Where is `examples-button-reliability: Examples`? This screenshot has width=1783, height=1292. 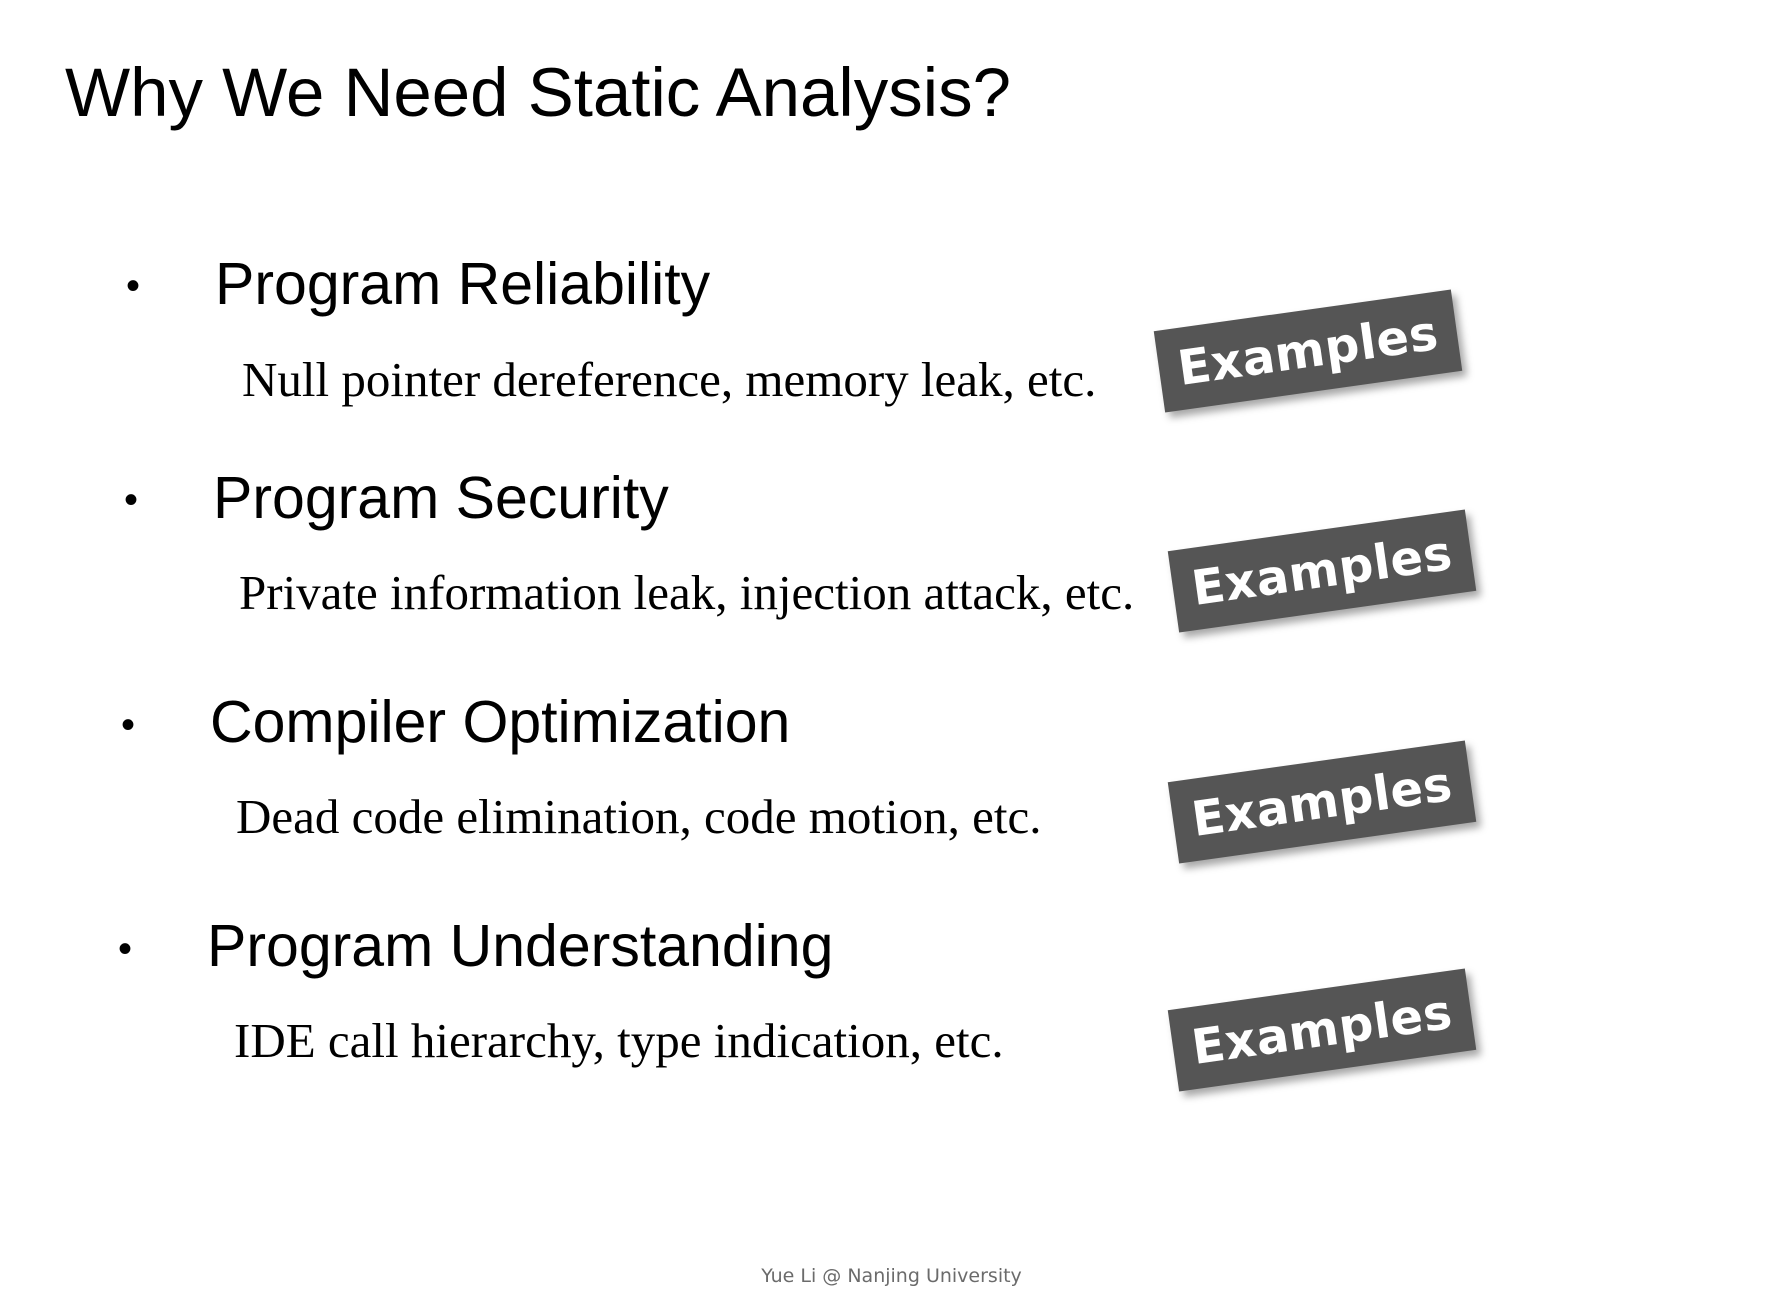
examples-button-reliability: Examples is located at coordinates (1308, 351).